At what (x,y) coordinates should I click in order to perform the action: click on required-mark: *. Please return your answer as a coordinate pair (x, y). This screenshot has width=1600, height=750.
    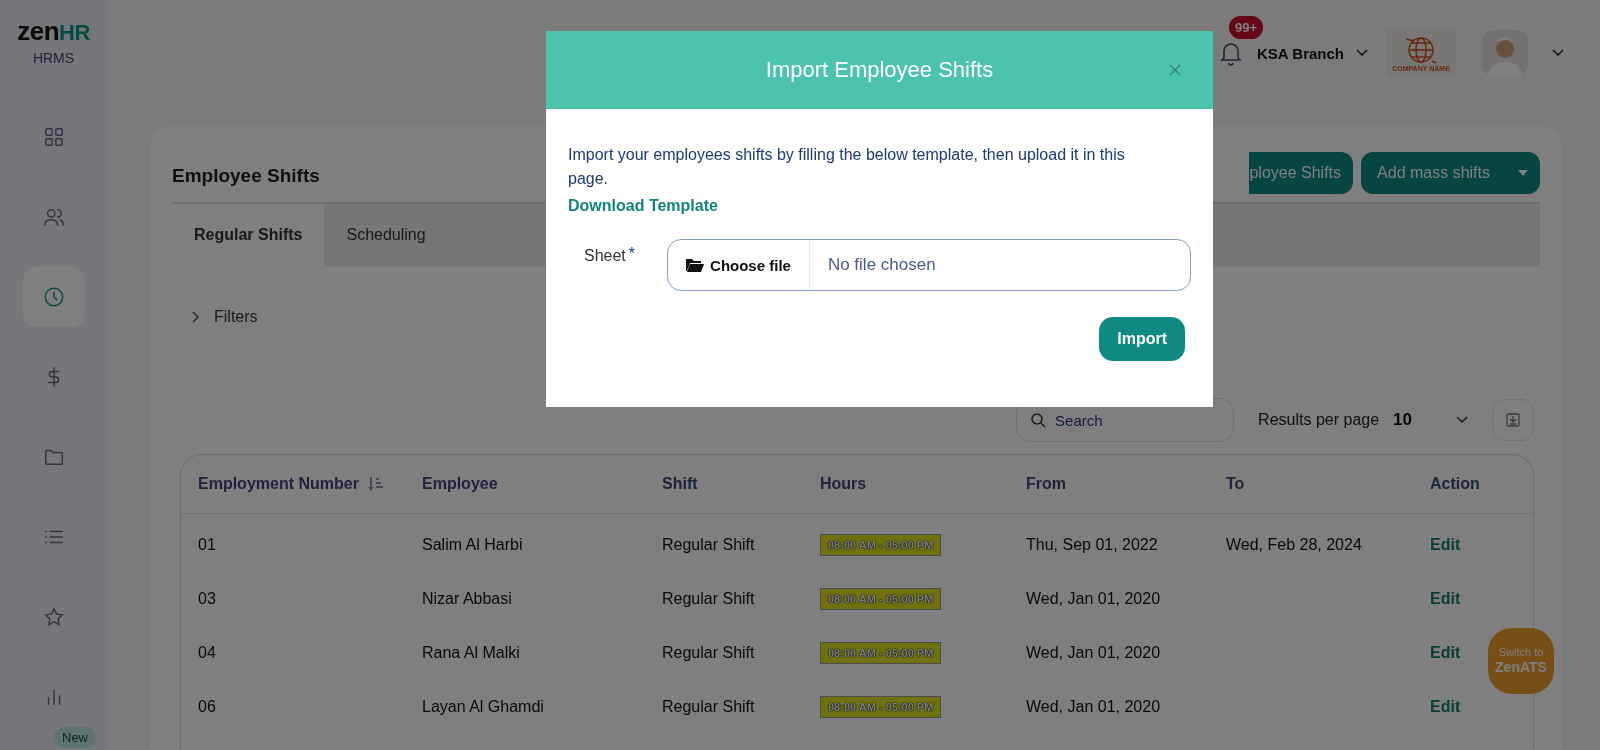
    Looking at the image, I should click on (632, 254).